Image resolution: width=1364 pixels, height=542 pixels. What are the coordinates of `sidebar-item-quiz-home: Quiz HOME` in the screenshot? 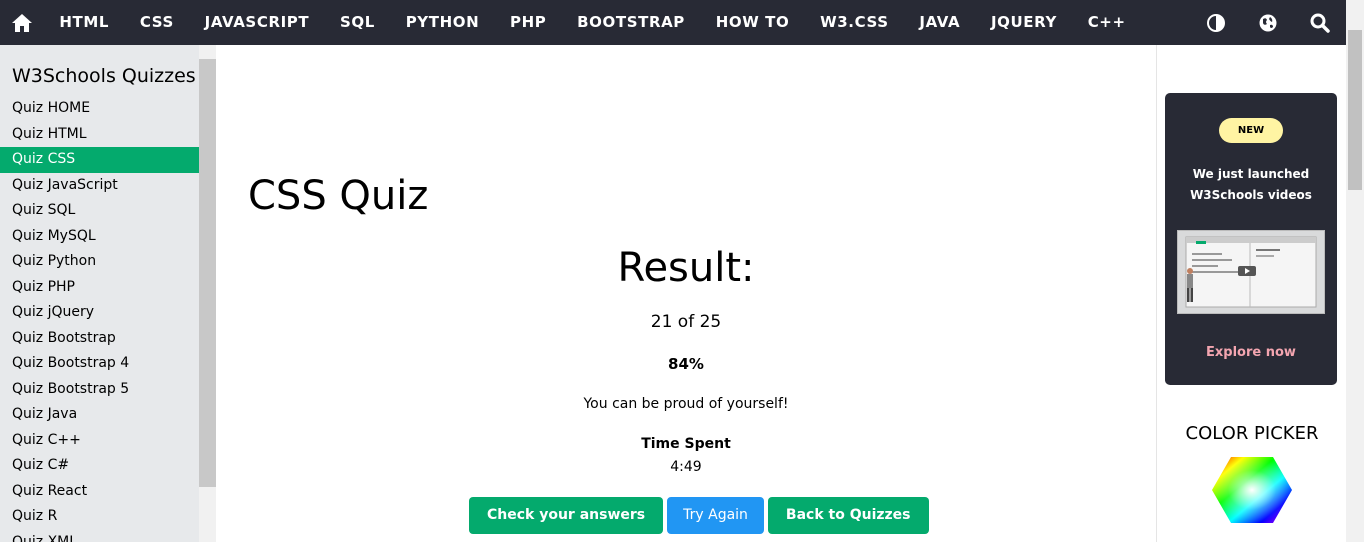 It's located at (99, 109).